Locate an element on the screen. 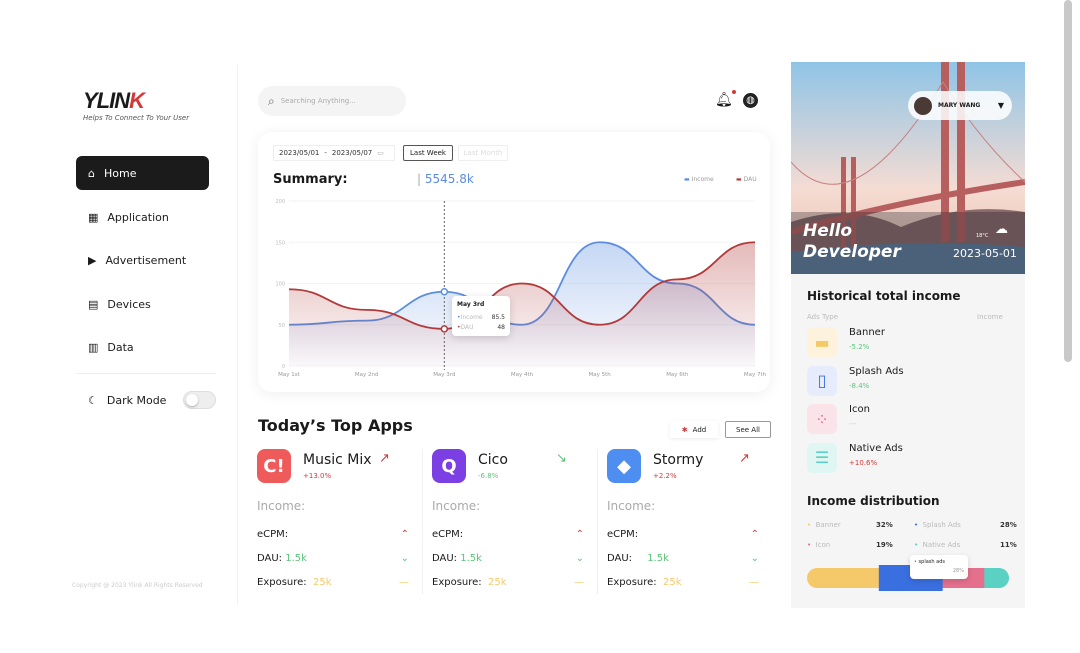 This screenshot has height=653, width=1080. x-tick-label: May 6th is located at coordinates (677, 375).